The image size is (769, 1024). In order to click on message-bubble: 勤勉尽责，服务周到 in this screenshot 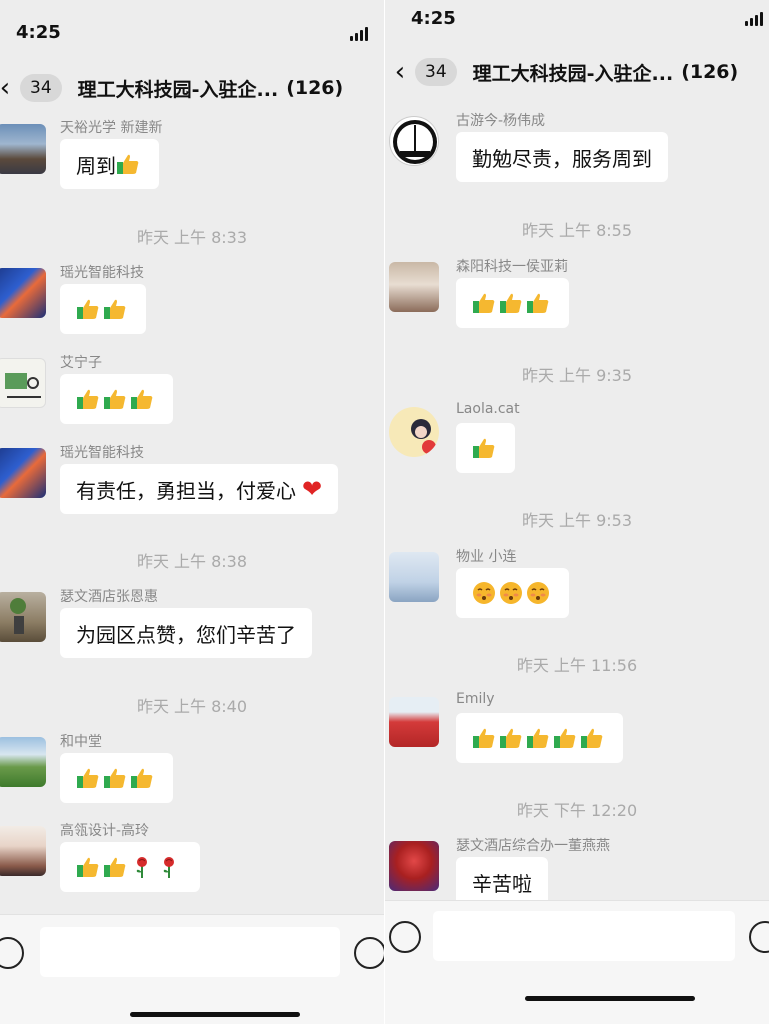, I will do `click(562, 157)`.